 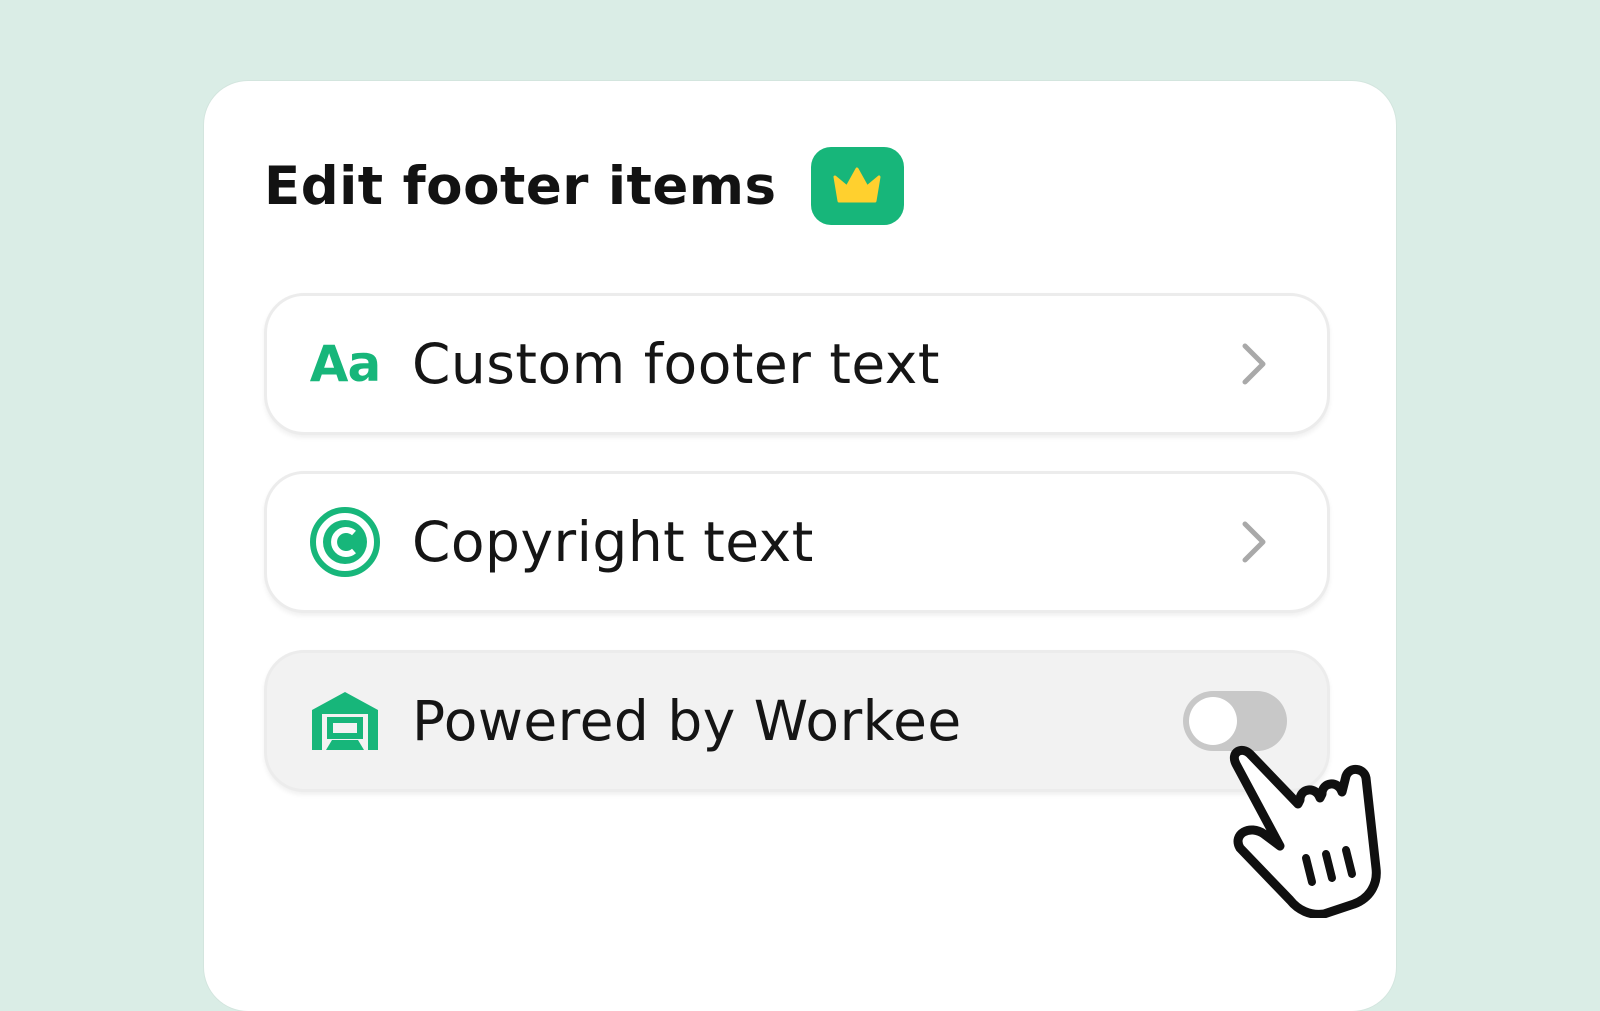 I want to click on workee-logo-icon, so click(x=345, y=721).